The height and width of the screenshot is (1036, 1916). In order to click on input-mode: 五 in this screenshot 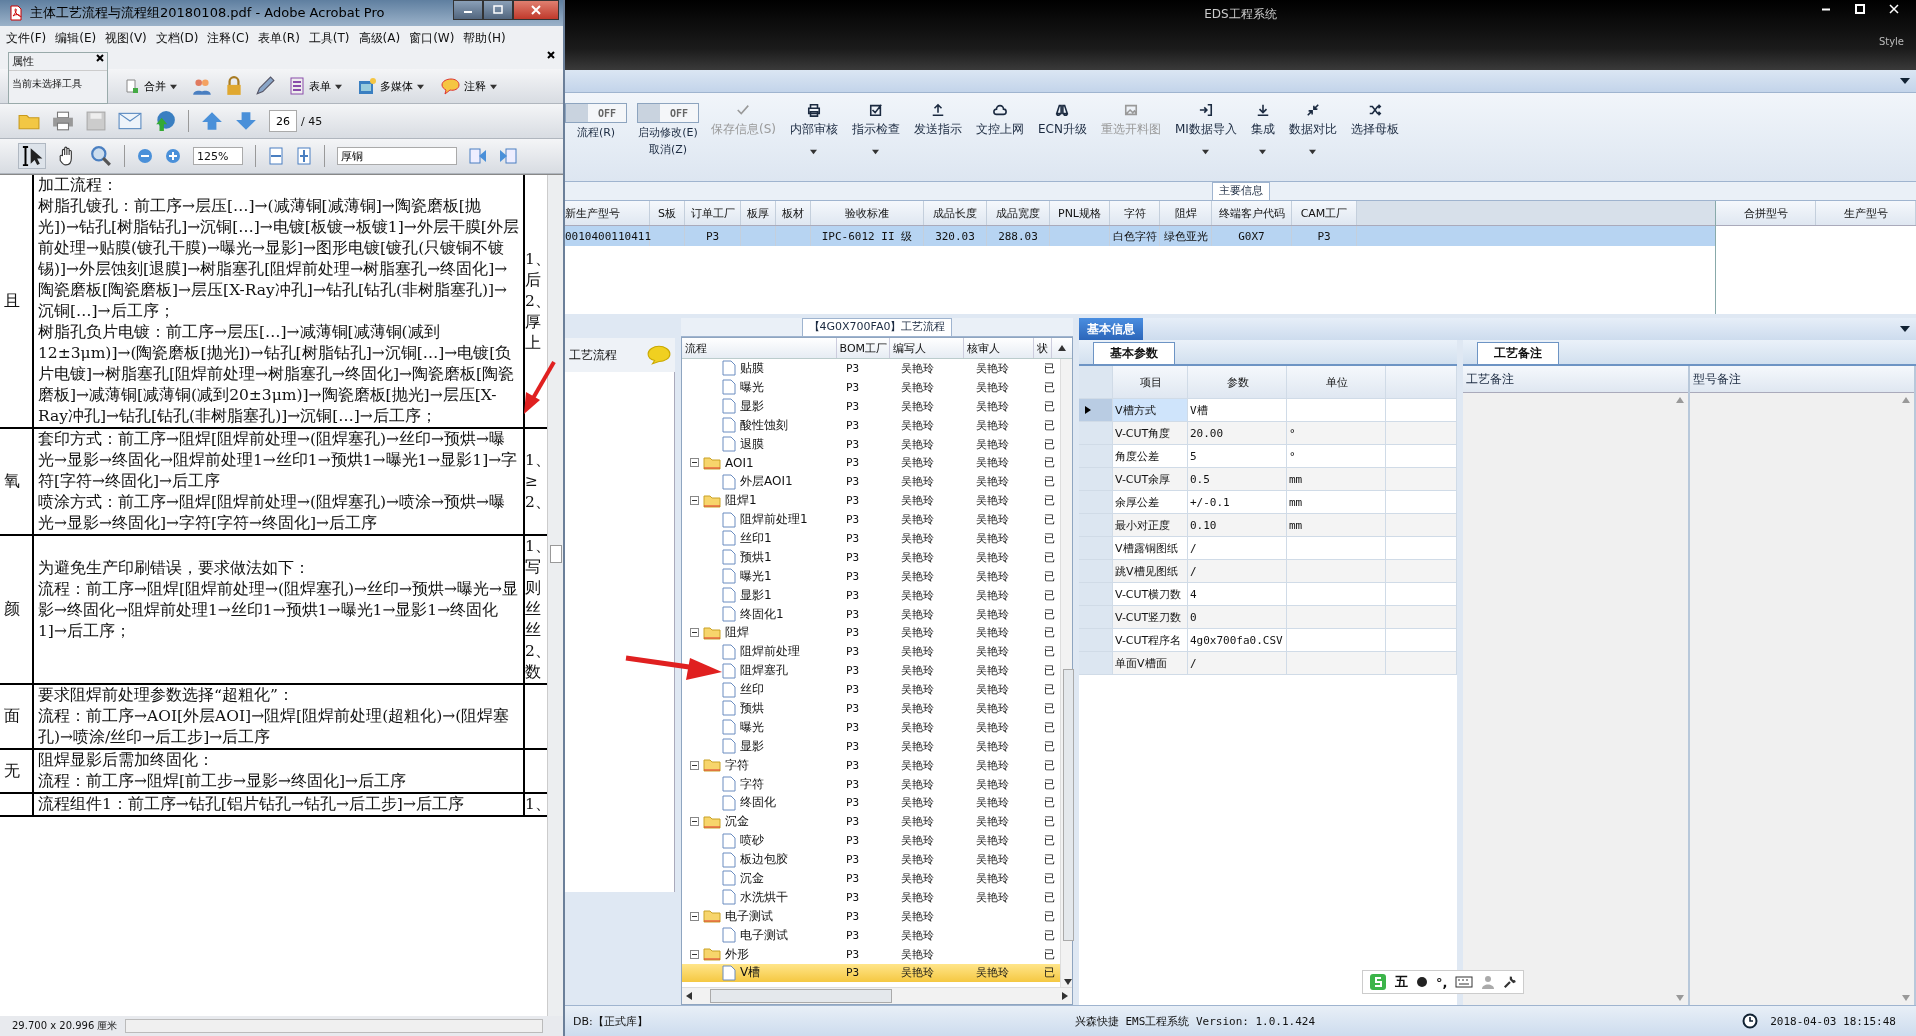, I will do `click(1401, 982)`.